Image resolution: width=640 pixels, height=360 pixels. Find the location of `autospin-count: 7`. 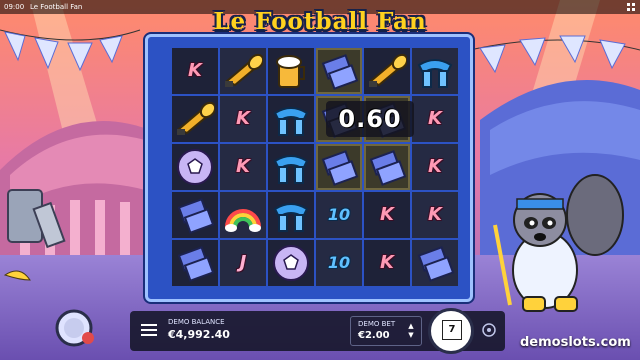

autospin-count: 7 is located at coordinates (452, 330).